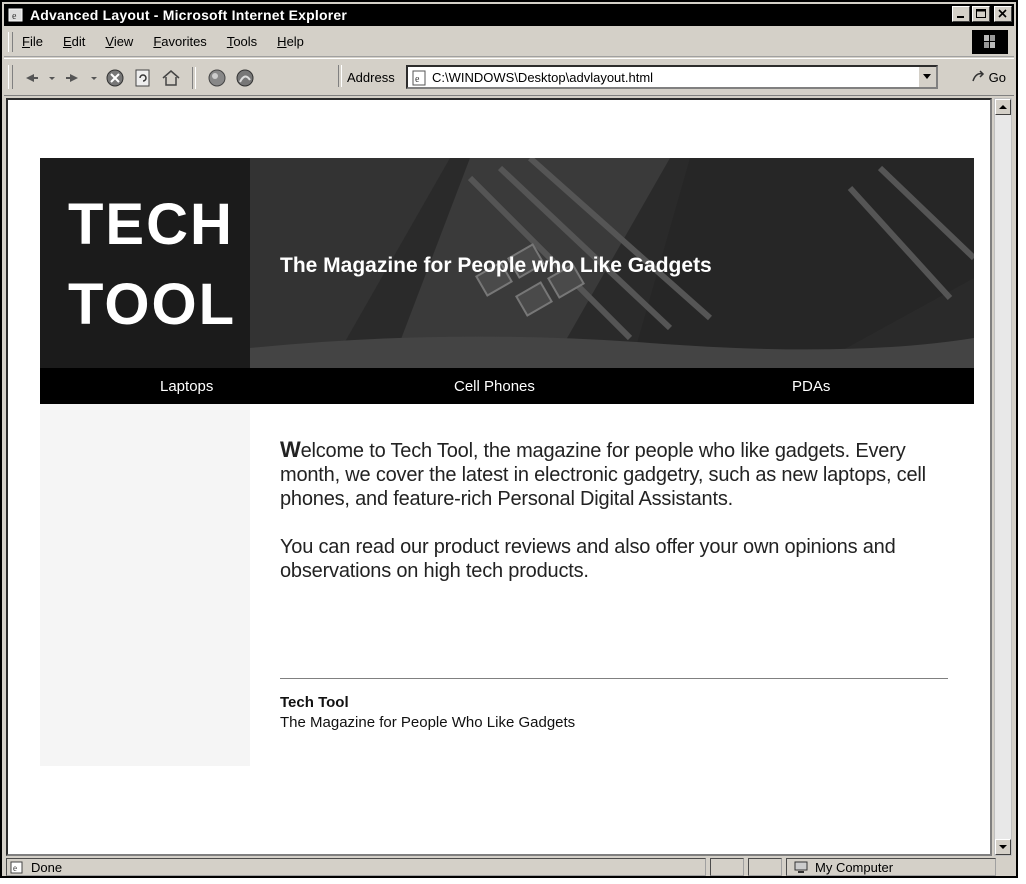 The image size is (1026, 884). I want to click on menu-tools: Tools, so click(242, 41).